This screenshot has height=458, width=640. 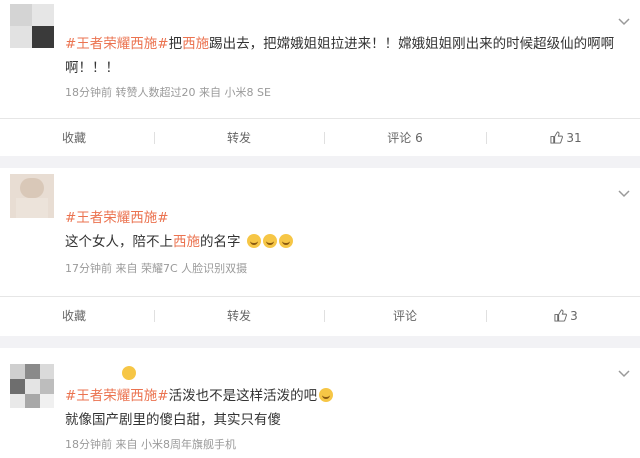 I want to click on post-text-line2: 就像国产剧里的傻白甜，其实只有傻, so click(x=173, y=420).